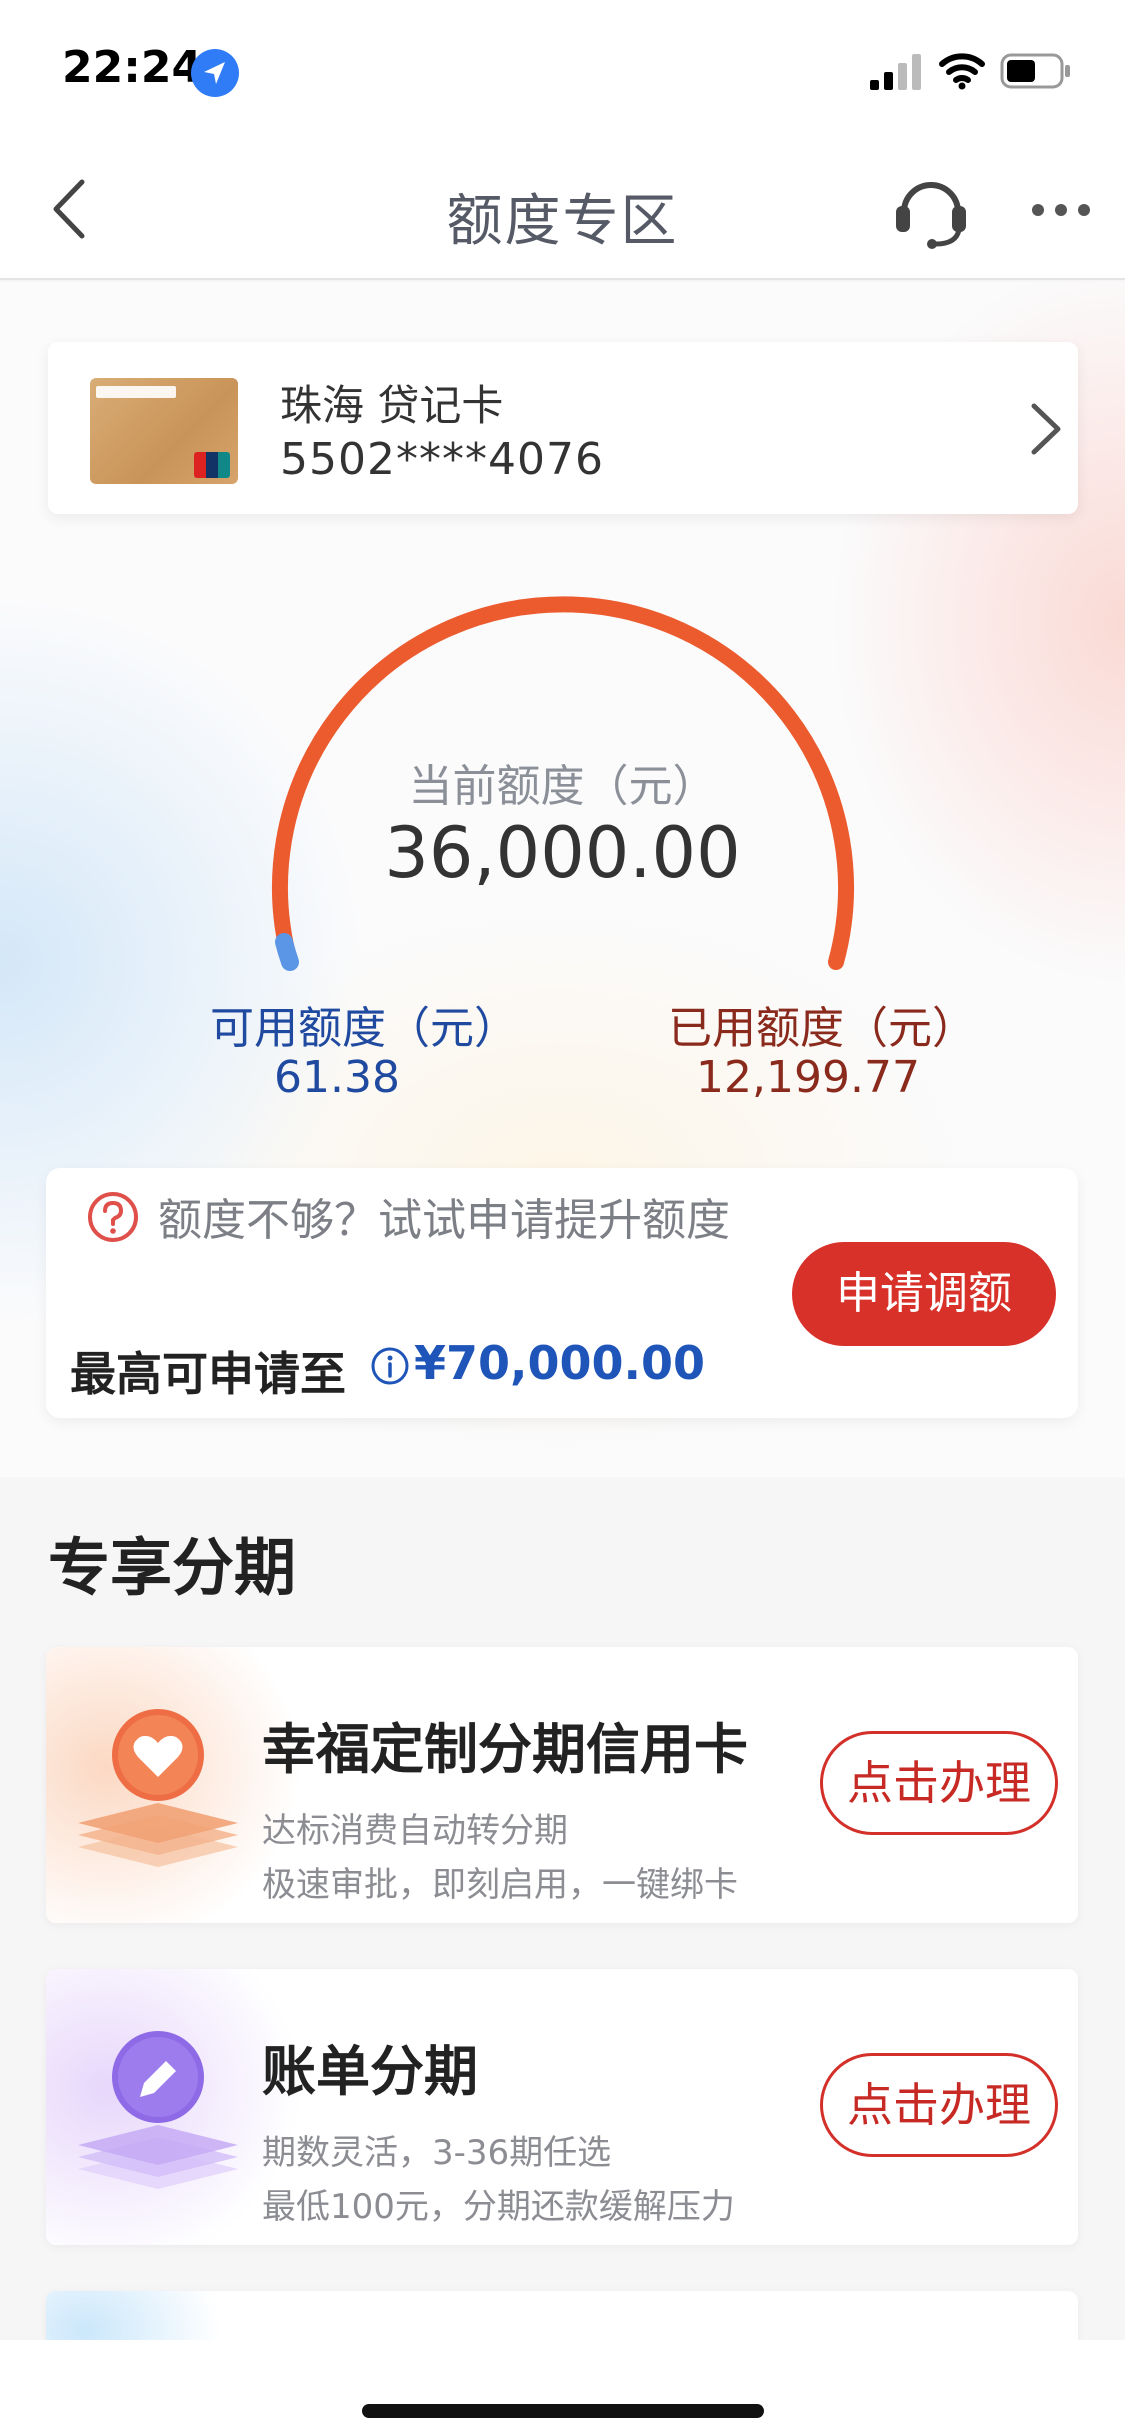  Describe the element at coordinates (158, 1788) in the screenshot. I see `heart-icon` at that location.